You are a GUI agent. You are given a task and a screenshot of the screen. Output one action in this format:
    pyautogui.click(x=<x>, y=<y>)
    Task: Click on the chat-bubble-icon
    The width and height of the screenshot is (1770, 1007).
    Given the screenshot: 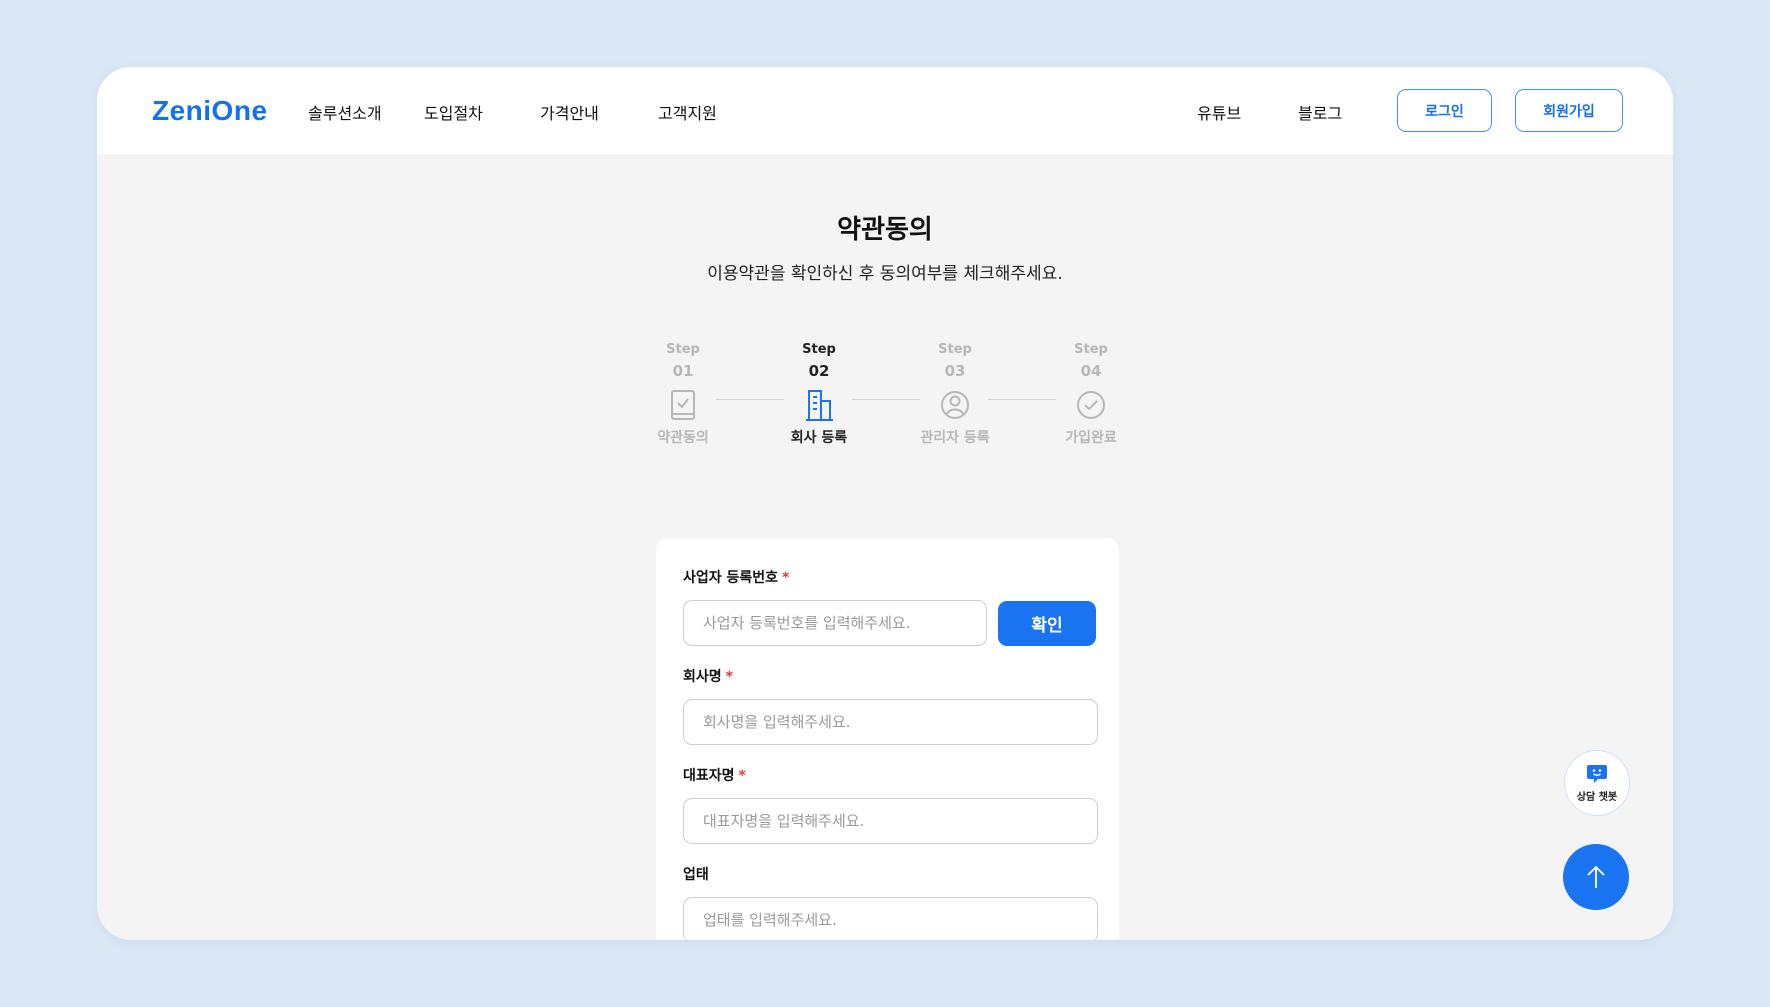 What is the action you would take?
    pyautogui.click(x=1597, y=773)
    